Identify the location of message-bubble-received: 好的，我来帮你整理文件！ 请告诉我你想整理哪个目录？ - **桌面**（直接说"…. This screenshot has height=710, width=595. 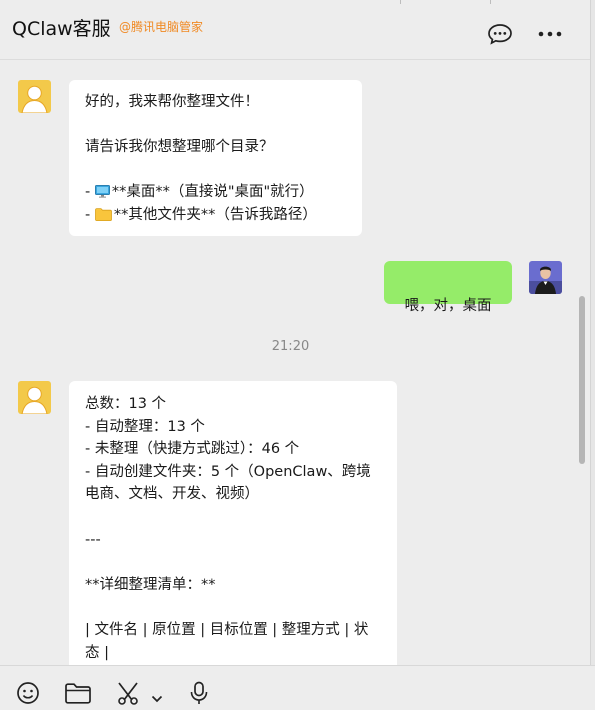
(215, 158).